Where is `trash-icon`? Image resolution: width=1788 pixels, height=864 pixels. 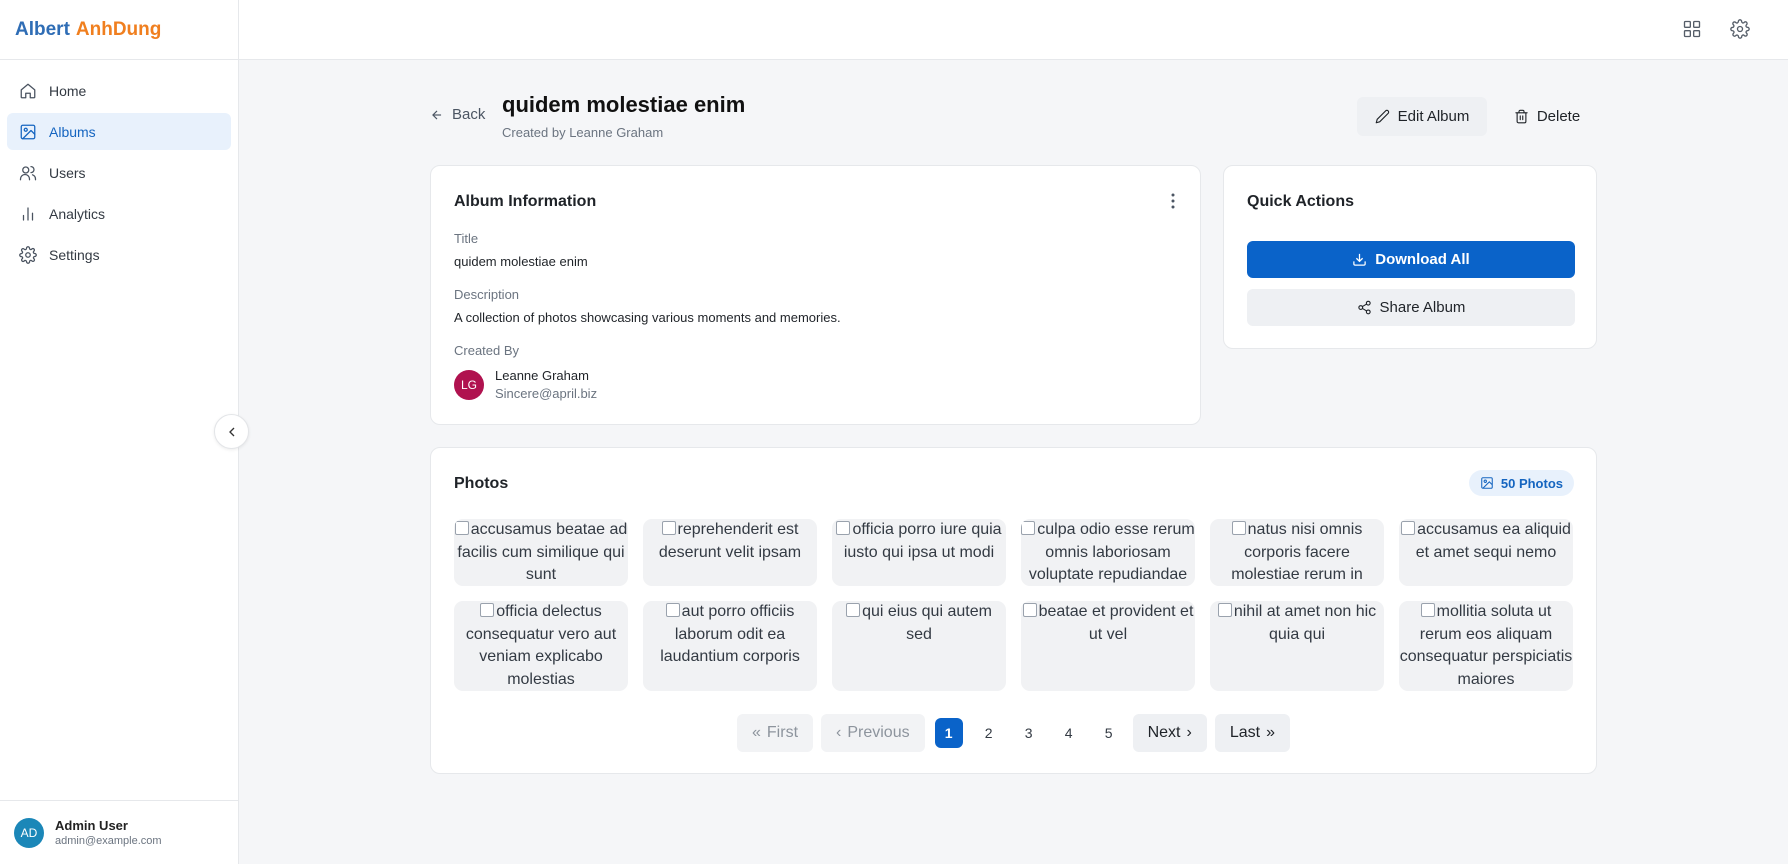 trash-icon is located at coordinates (1521, 116).